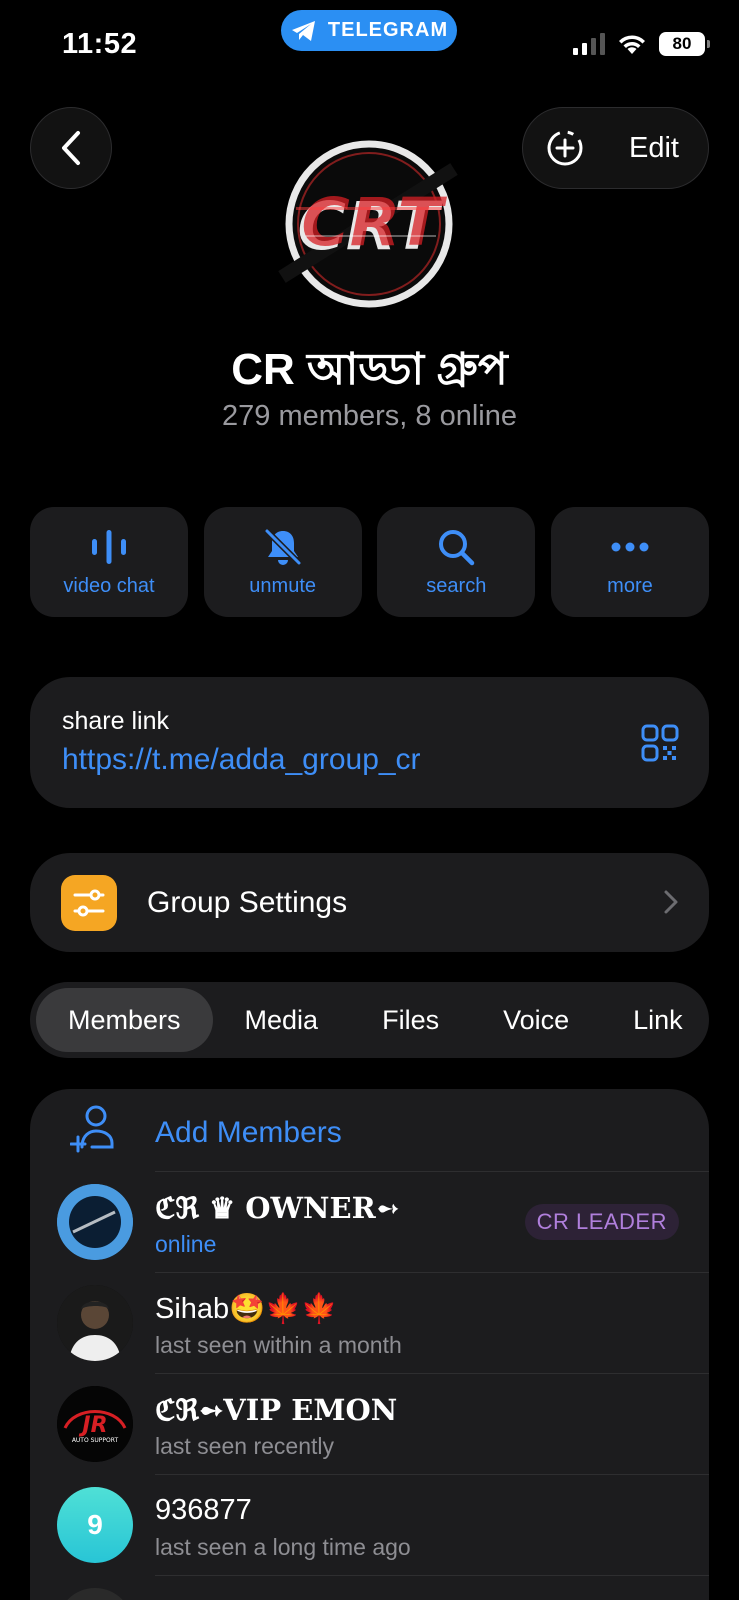  What do you see at coordinates (282, 546) in the screenshot?
I see `muted-bell-icon` at bounding box center [282, 546].